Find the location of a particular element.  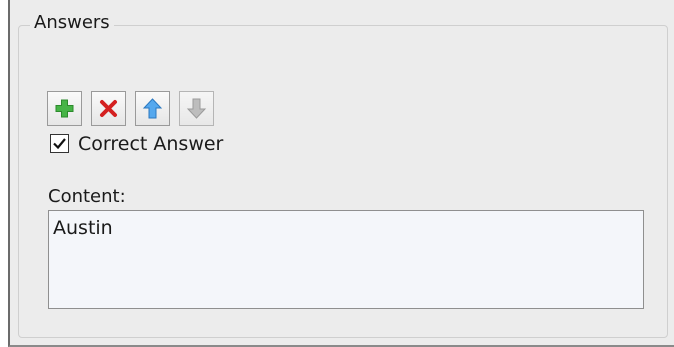

add-answer-button is located at coordinates (64, 108).